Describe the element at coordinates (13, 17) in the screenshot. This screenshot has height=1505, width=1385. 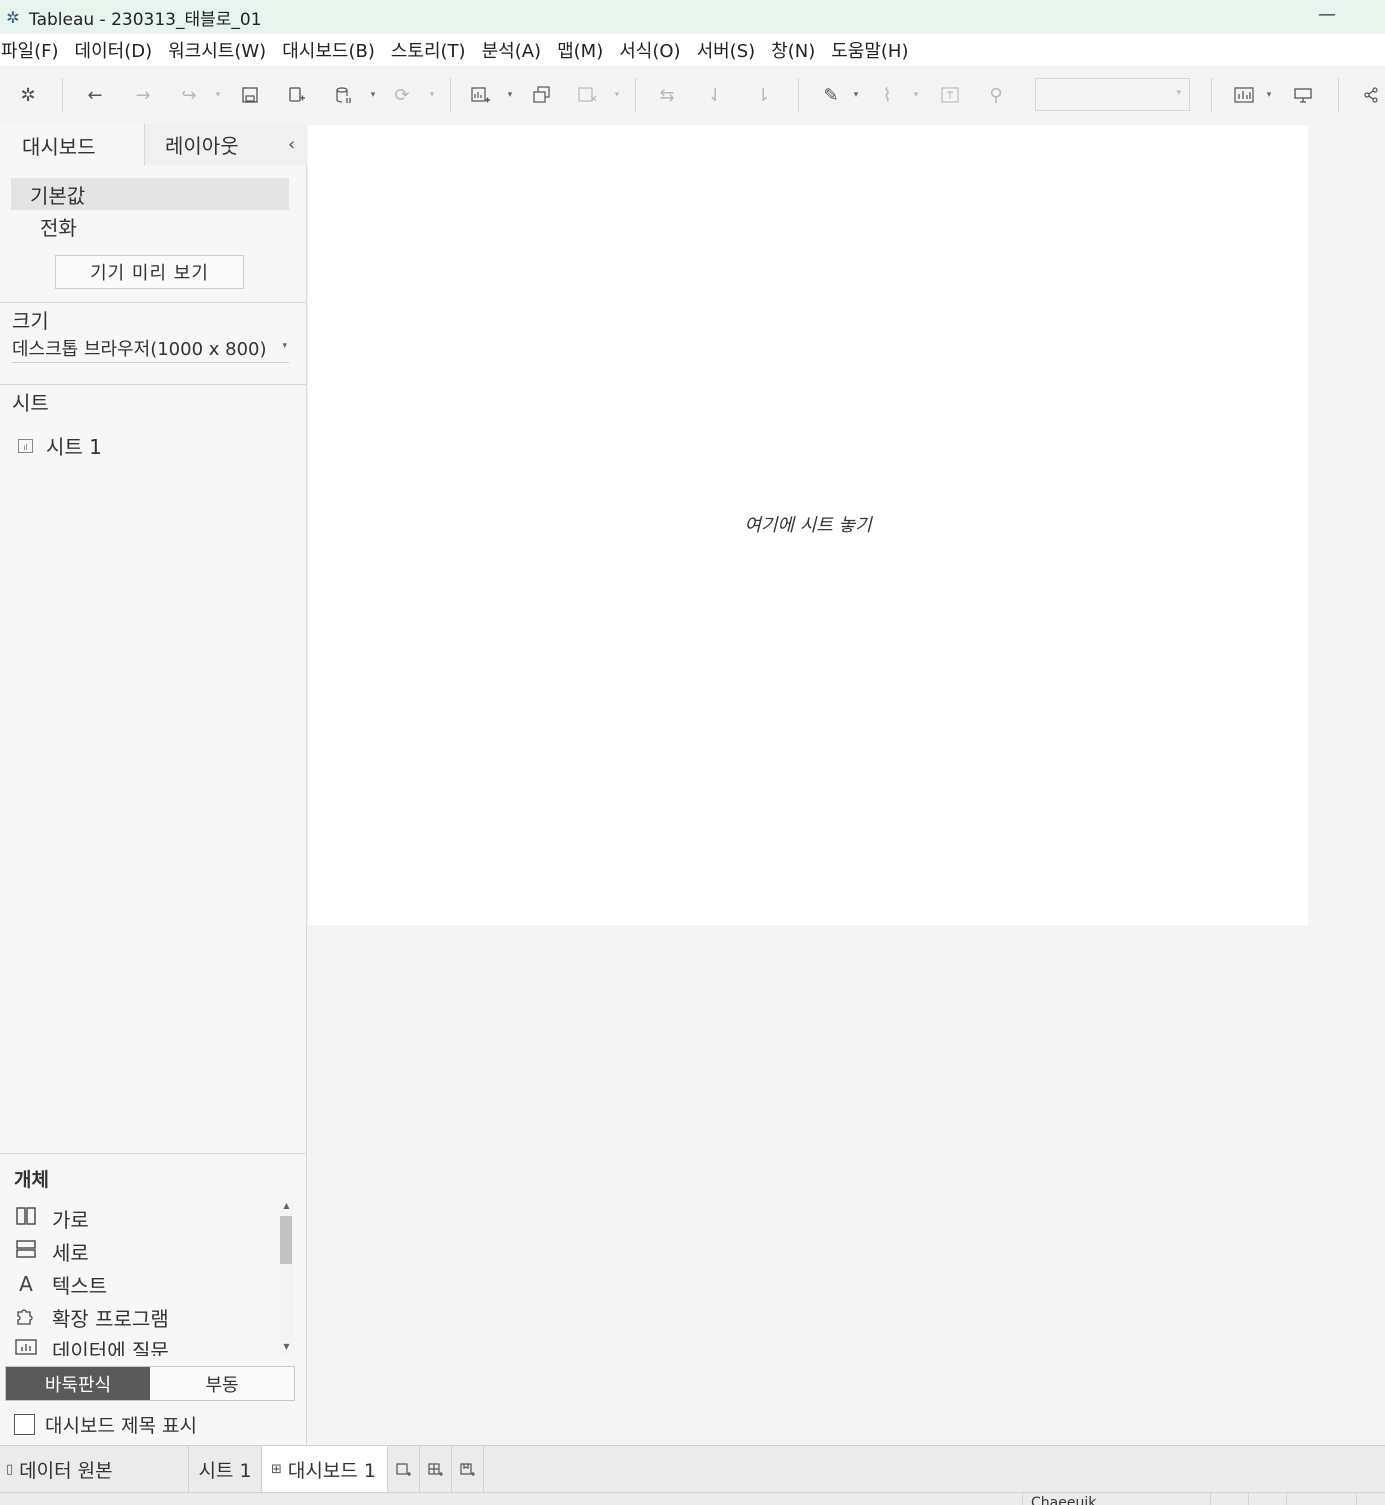
I see `tableau-logo-icon: ✲` at that location.